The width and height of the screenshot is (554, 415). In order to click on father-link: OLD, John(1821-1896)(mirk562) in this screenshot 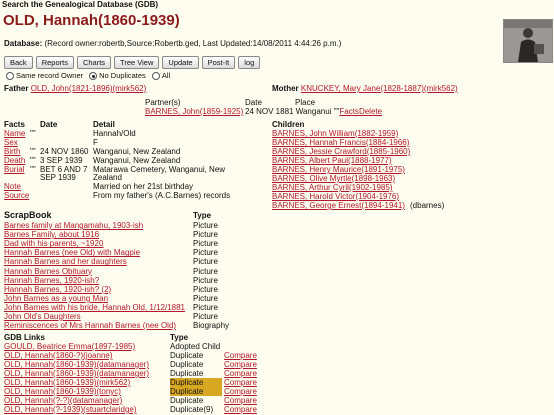, I will do `click(89, 88)`.